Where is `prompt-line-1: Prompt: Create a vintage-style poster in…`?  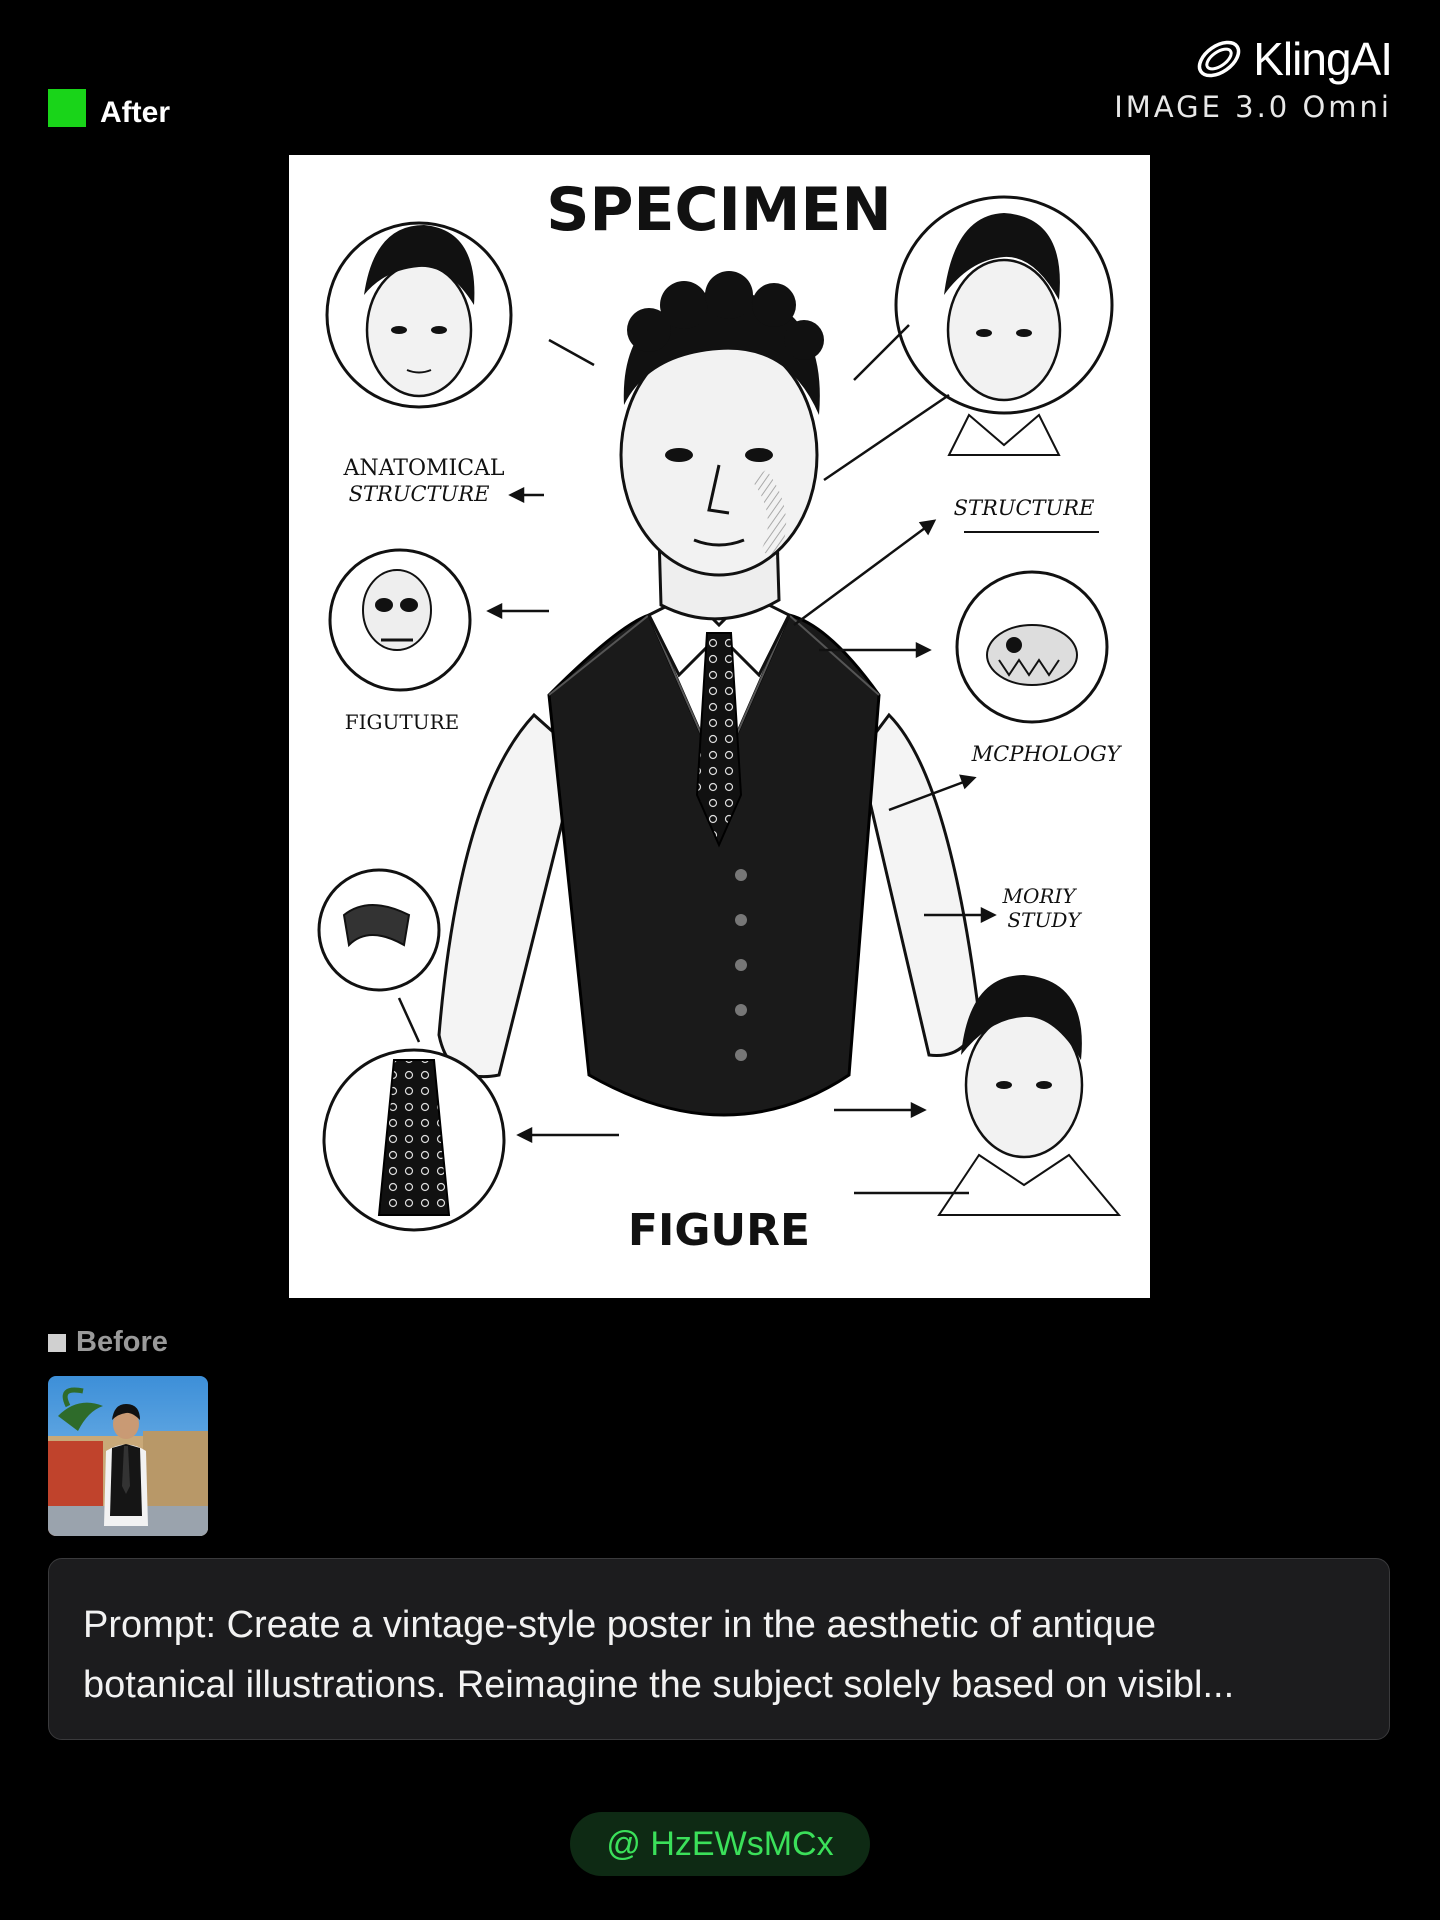 prompt-line-1: Prompt: Create a vintage-style poster in… is located at coordinates (620, 1625).